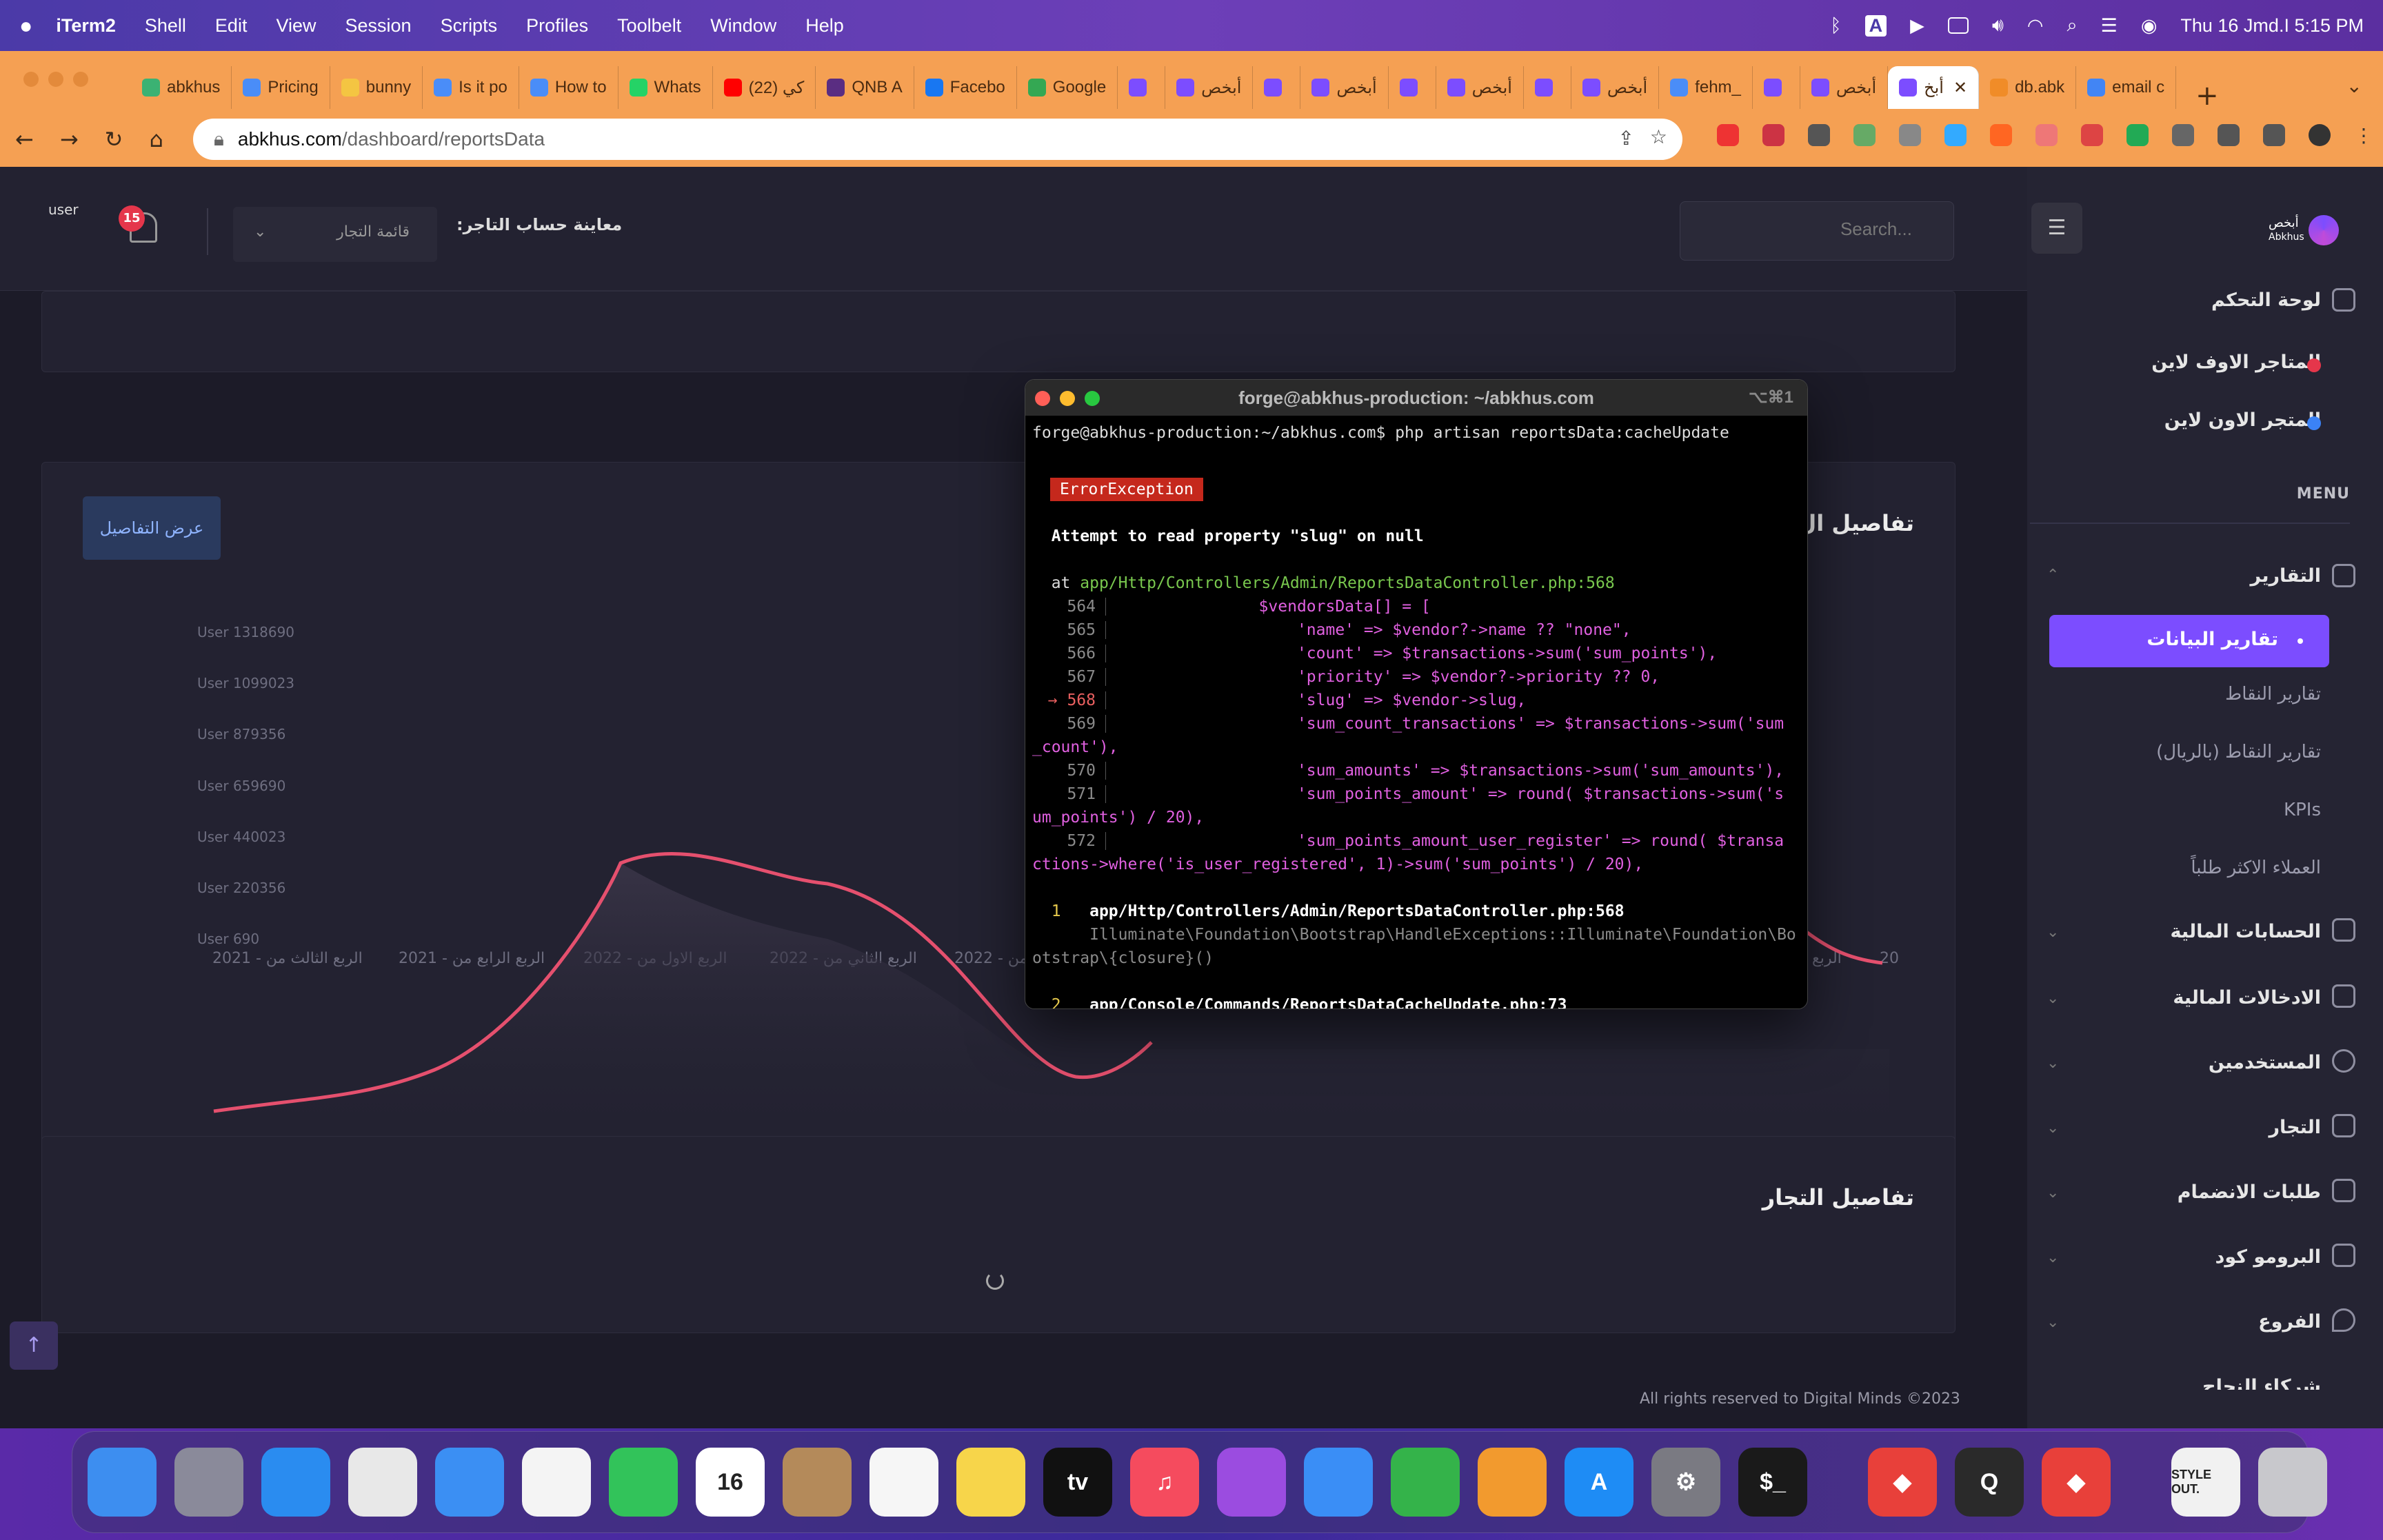 This screenshot has height=1540, width=2383. What do you see at coordinates (24, 139) in the screenshot?
I see `back-icon: ←` at bounding box center [24, 139].